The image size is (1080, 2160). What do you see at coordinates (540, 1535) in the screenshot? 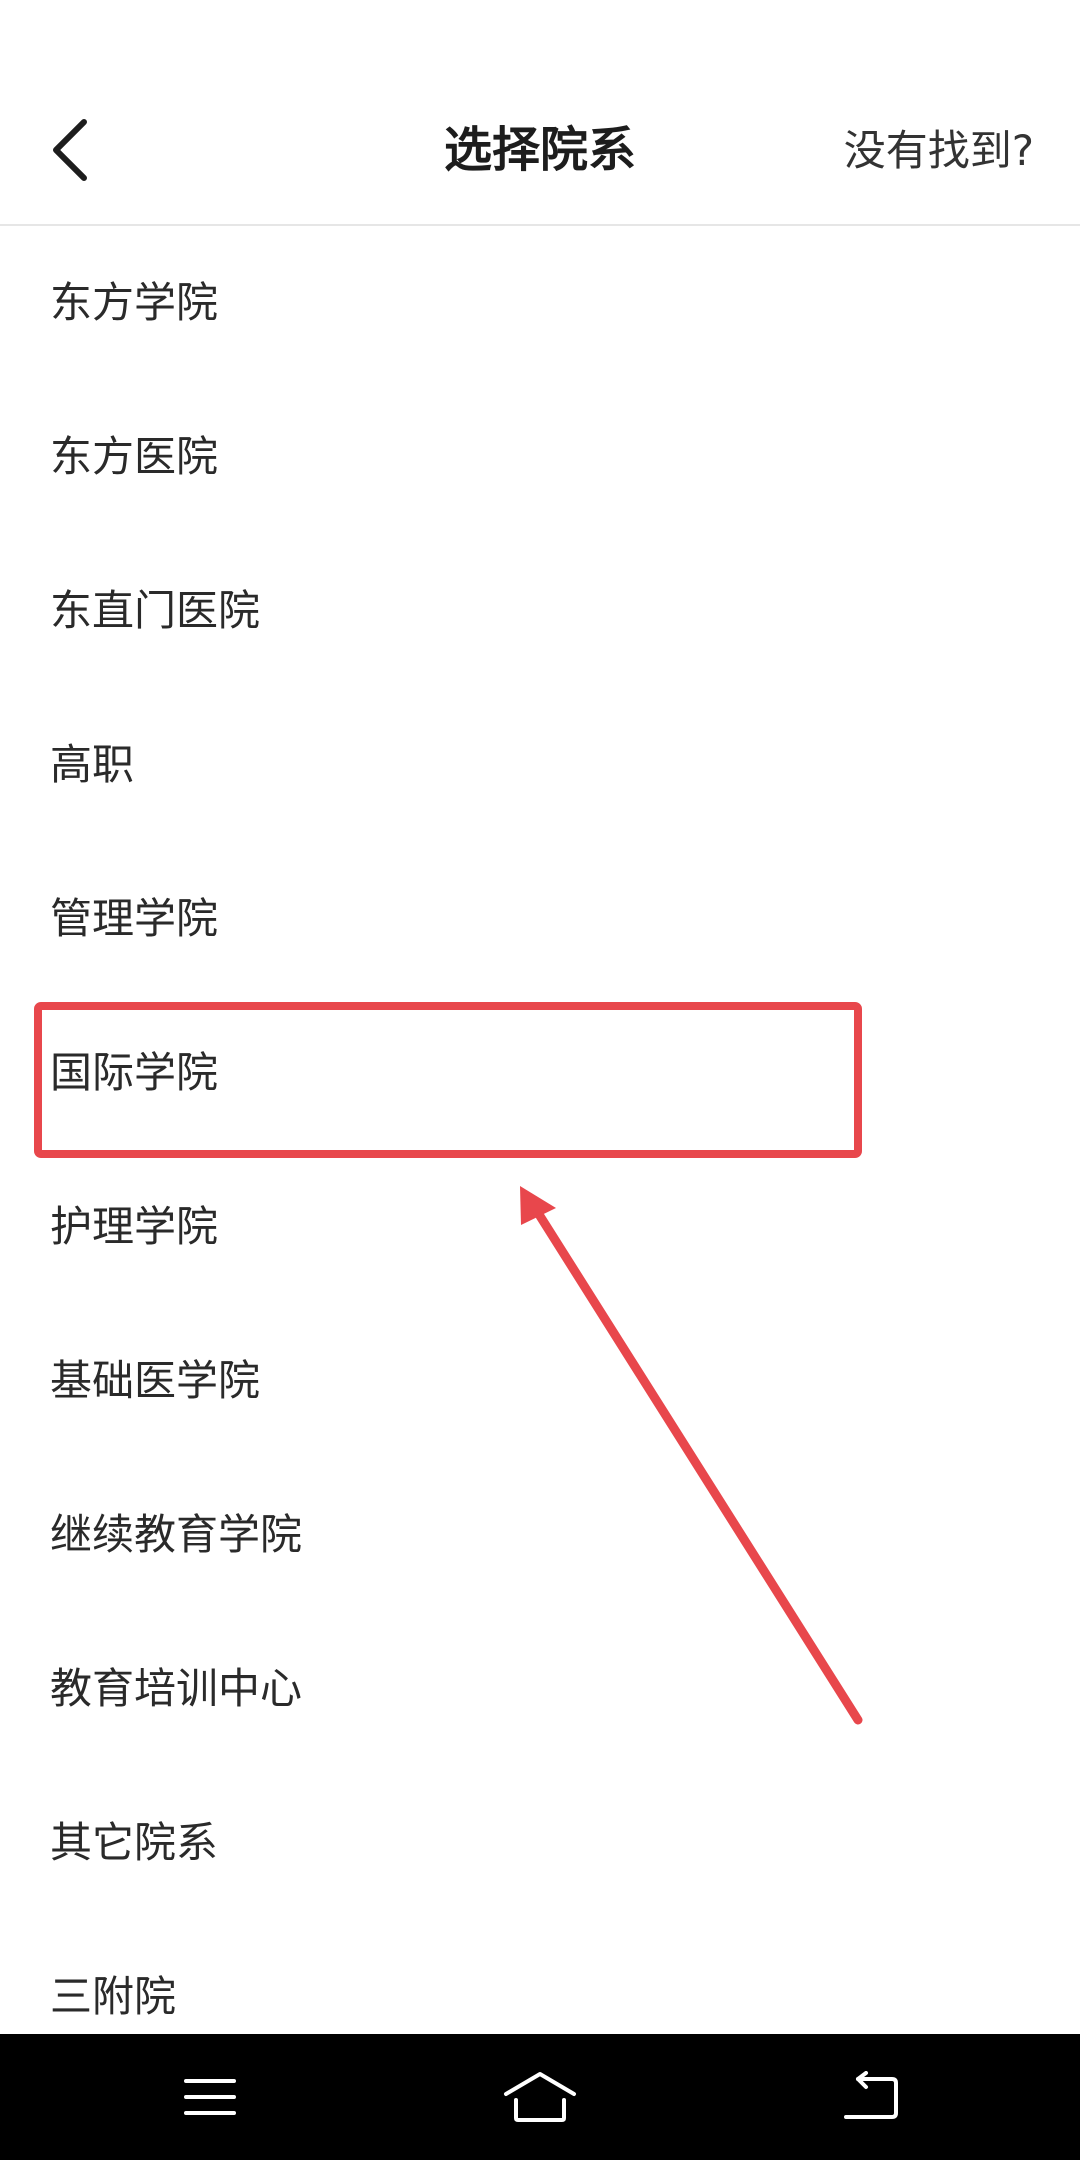
I see `list-item: 继续教育学院` at bounding box center [540, 1535].